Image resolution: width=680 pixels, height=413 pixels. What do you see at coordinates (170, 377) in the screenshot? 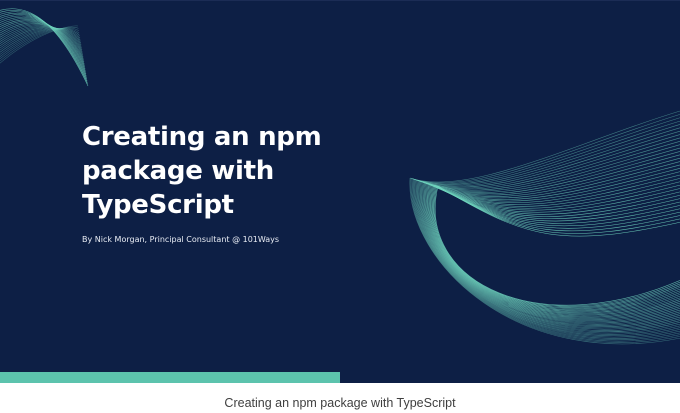
I see `accent-bar` at bounding box center [170, 377].